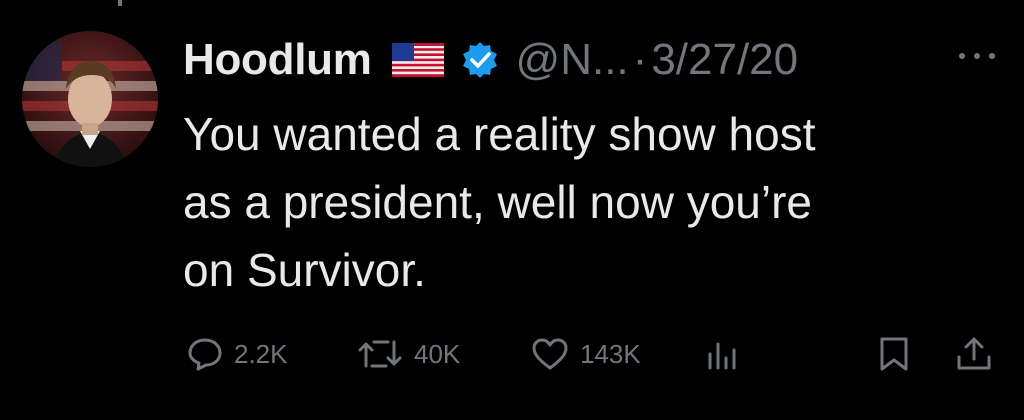 Image resolution: width=1024 pixels, height=420 pixels. What do you see at coordinates (550, 354) in the screenshot?
I see `heart-icon` at bounding box center [550, 354].